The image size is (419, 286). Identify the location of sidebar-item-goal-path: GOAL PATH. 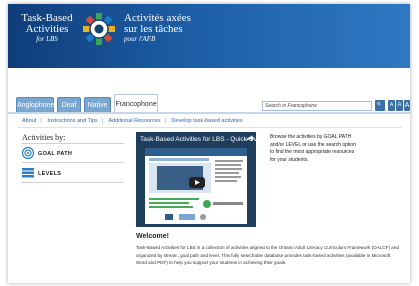
(55, 154).